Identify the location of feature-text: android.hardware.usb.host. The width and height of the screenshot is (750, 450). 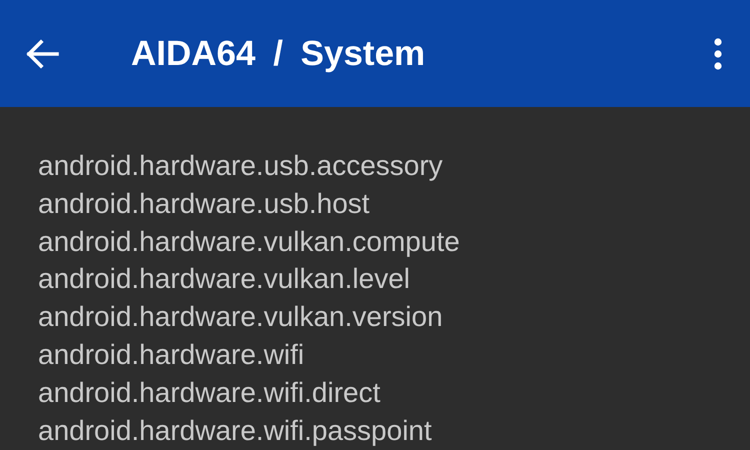
(204, 203).